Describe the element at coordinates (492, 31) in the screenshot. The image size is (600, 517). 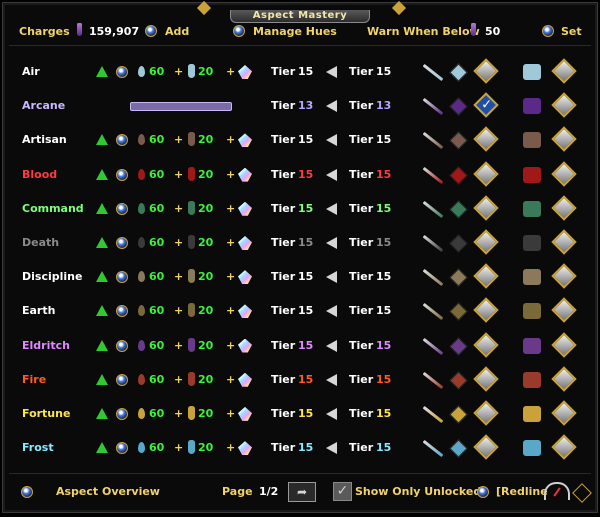
I see `warn-value: 50` at that location.